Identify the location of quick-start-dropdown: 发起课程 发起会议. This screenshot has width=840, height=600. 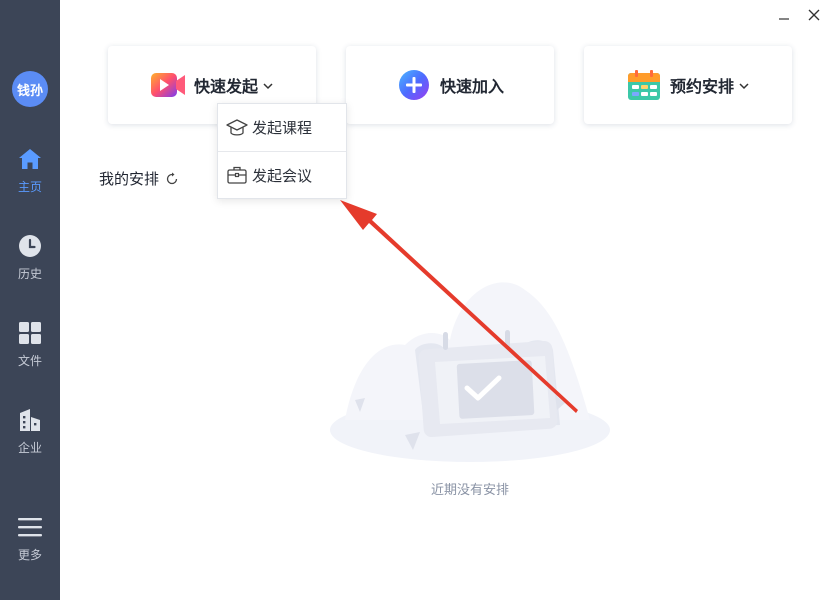
(282, 151).